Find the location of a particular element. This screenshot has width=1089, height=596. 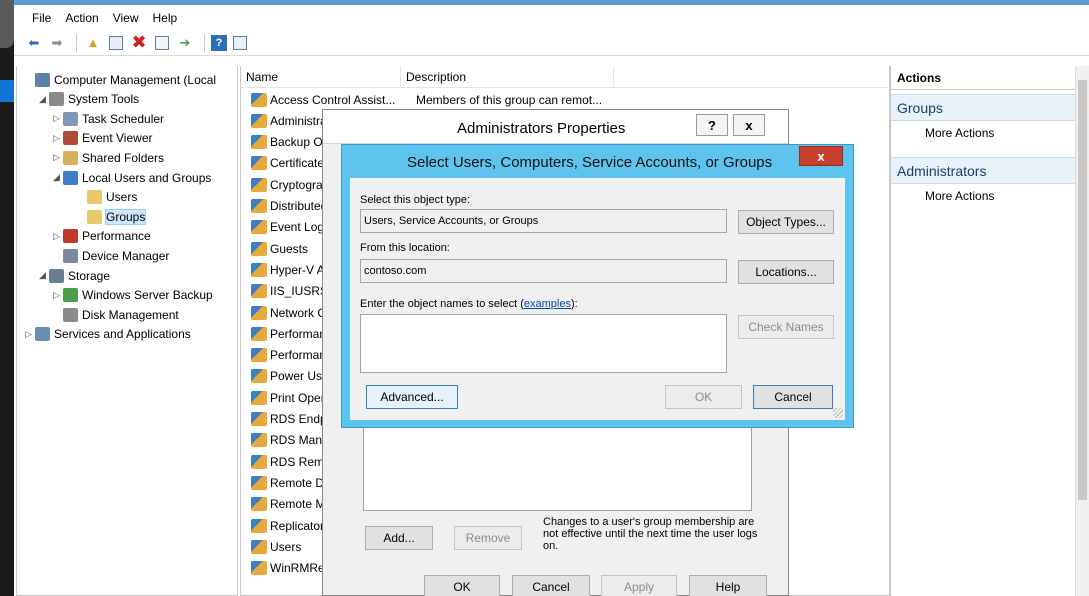

tree-item: ▷ Windows Server Backup is located at coordinates (133, 295).